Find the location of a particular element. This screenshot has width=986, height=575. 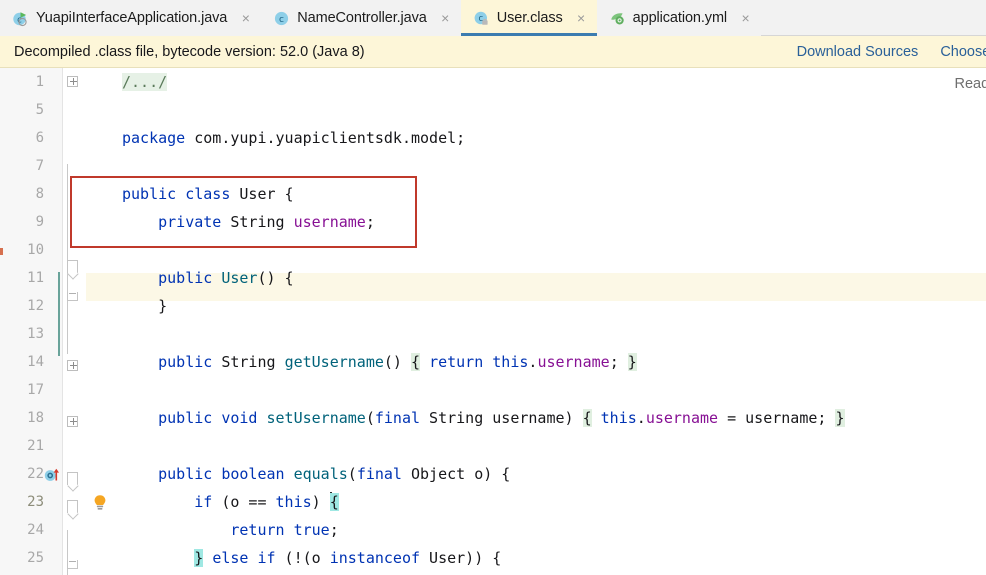

tab-application-yml: application.yml × is located at coordinates (679, 18).